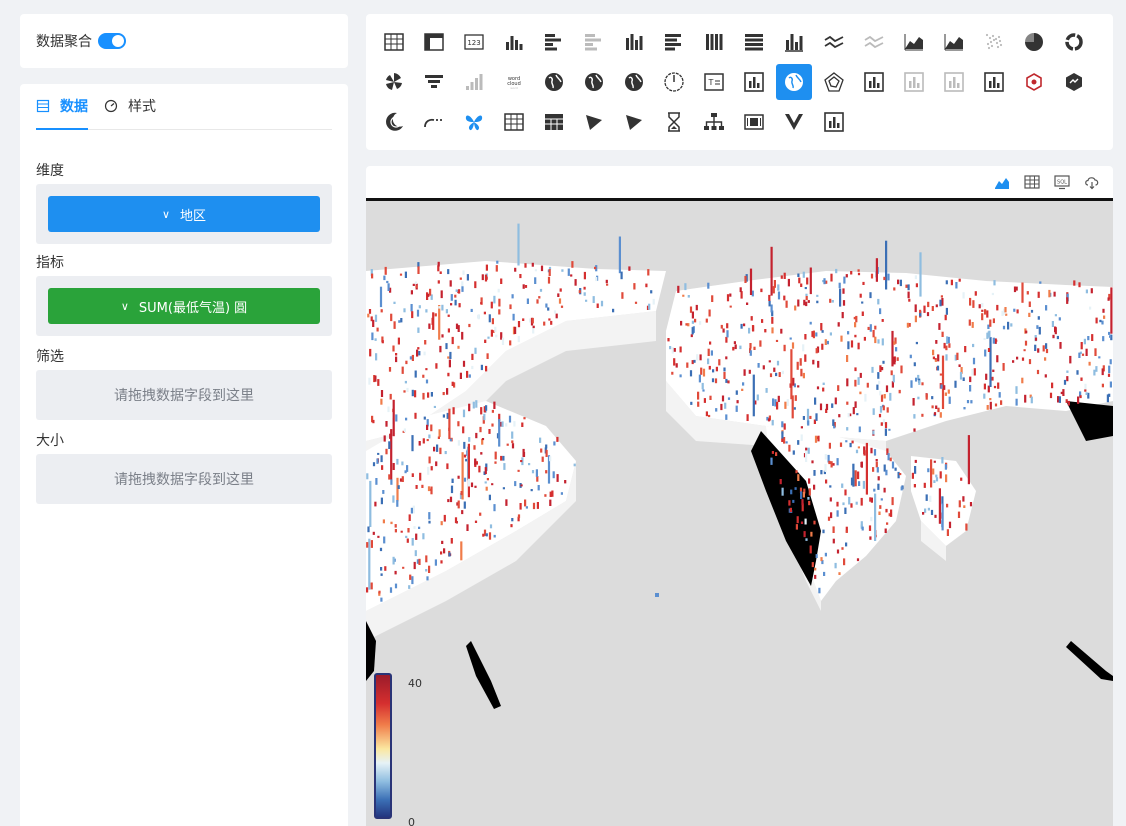 The width and height of the screenshot is (1126, 826). Describe the element at coordinates (193, 216) in the screenshot. I see `dimension-field-value: 地区` at that location.